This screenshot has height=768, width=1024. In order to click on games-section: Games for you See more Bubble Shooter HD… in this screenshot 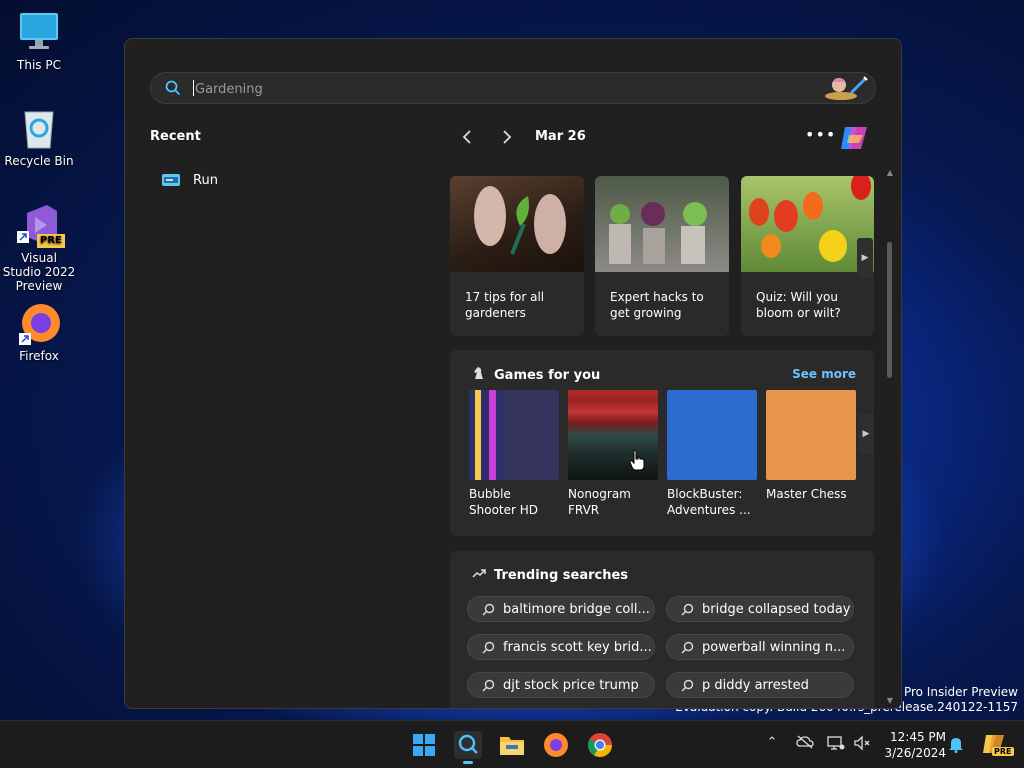, I will do `click(662, 443)`.